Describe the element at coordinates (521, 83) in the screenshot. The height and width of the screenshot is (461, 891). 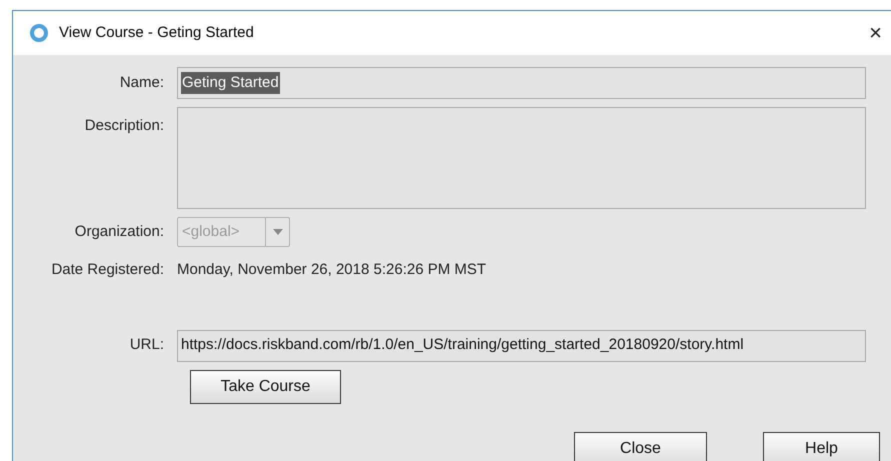
I see `text-field: Geting Started` at that location.